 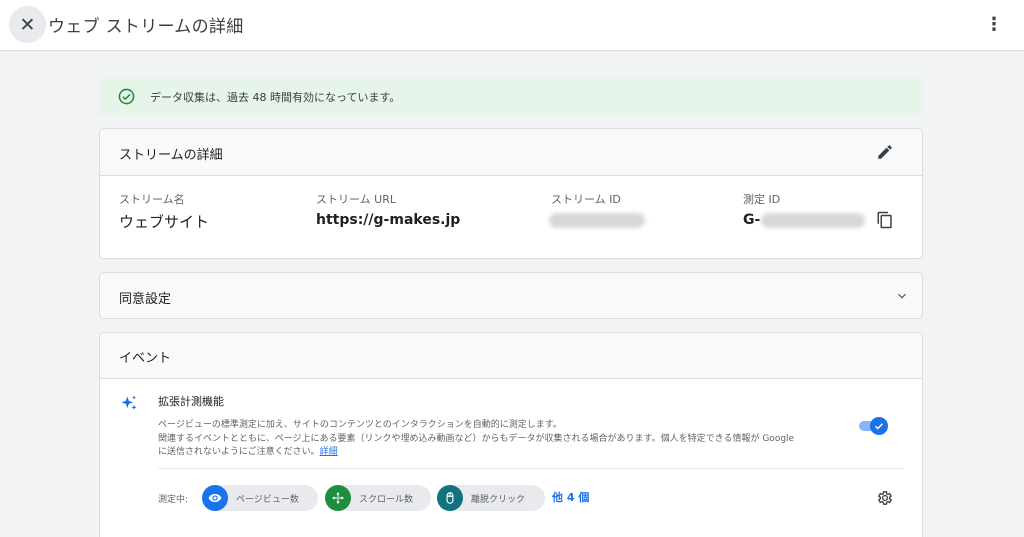 I want to click on more-vert-icon: ⋮, so click(x=994, y=24).